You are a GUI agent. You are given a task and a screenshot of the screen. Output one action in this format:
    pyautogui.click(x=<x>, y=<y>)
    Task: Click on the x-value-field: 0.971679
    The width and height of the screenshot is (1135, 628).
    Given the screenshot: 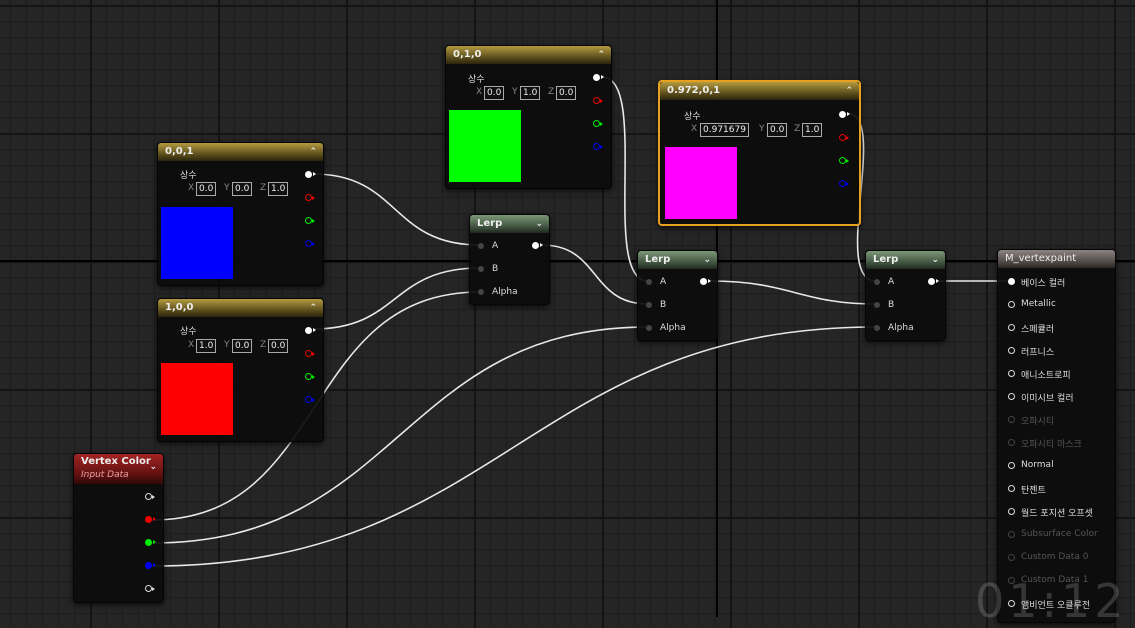 What is the action you would take?
    pyautogui.click(x=724, y=130)
    